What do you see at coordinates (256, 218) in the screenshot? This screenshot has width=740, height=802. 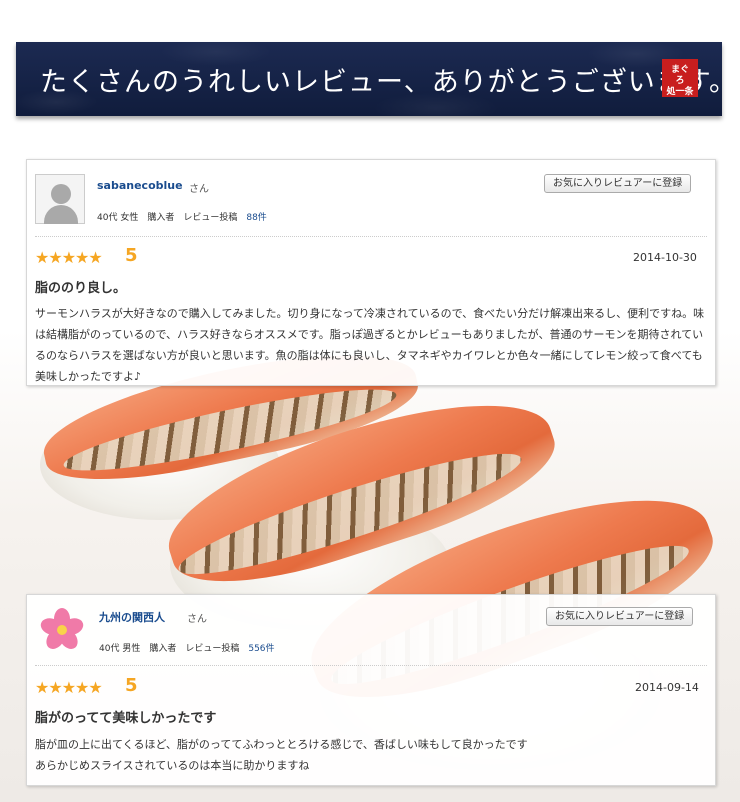 I see `post-count-link: 88件` at bounding box center [256, 218].